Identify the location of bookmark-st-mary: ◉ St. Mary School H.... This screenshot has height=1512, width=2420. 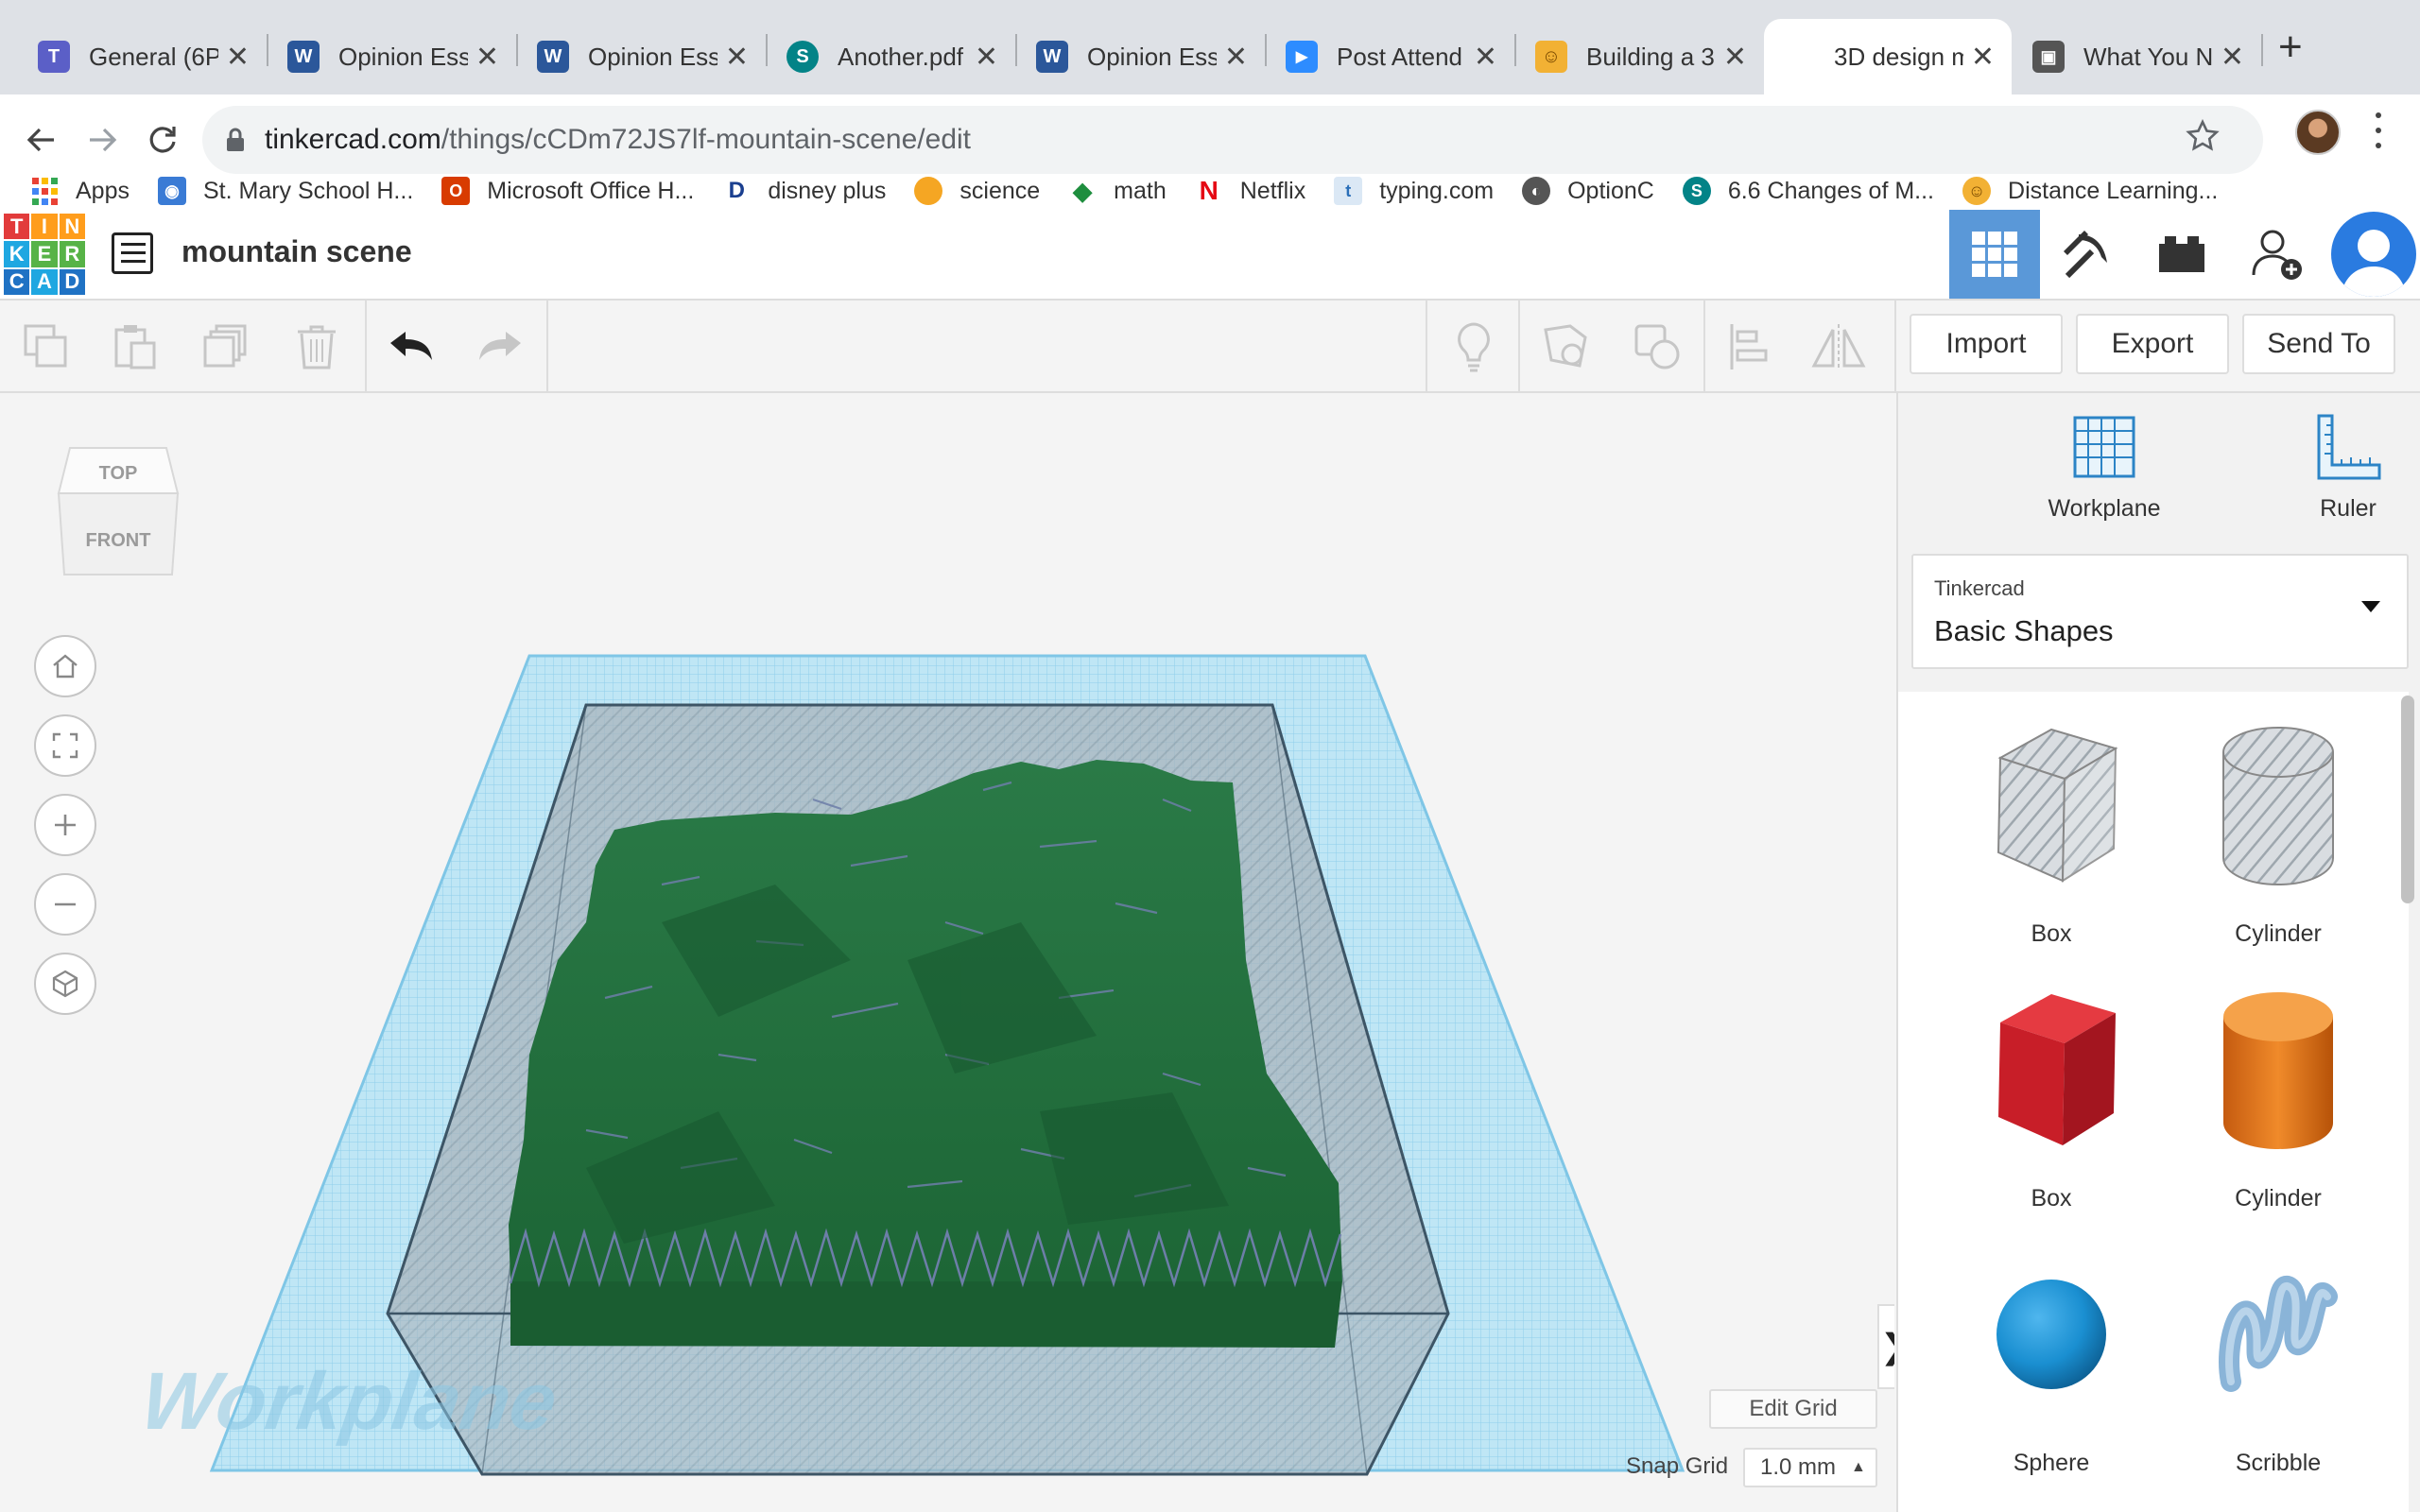
(285, 191).